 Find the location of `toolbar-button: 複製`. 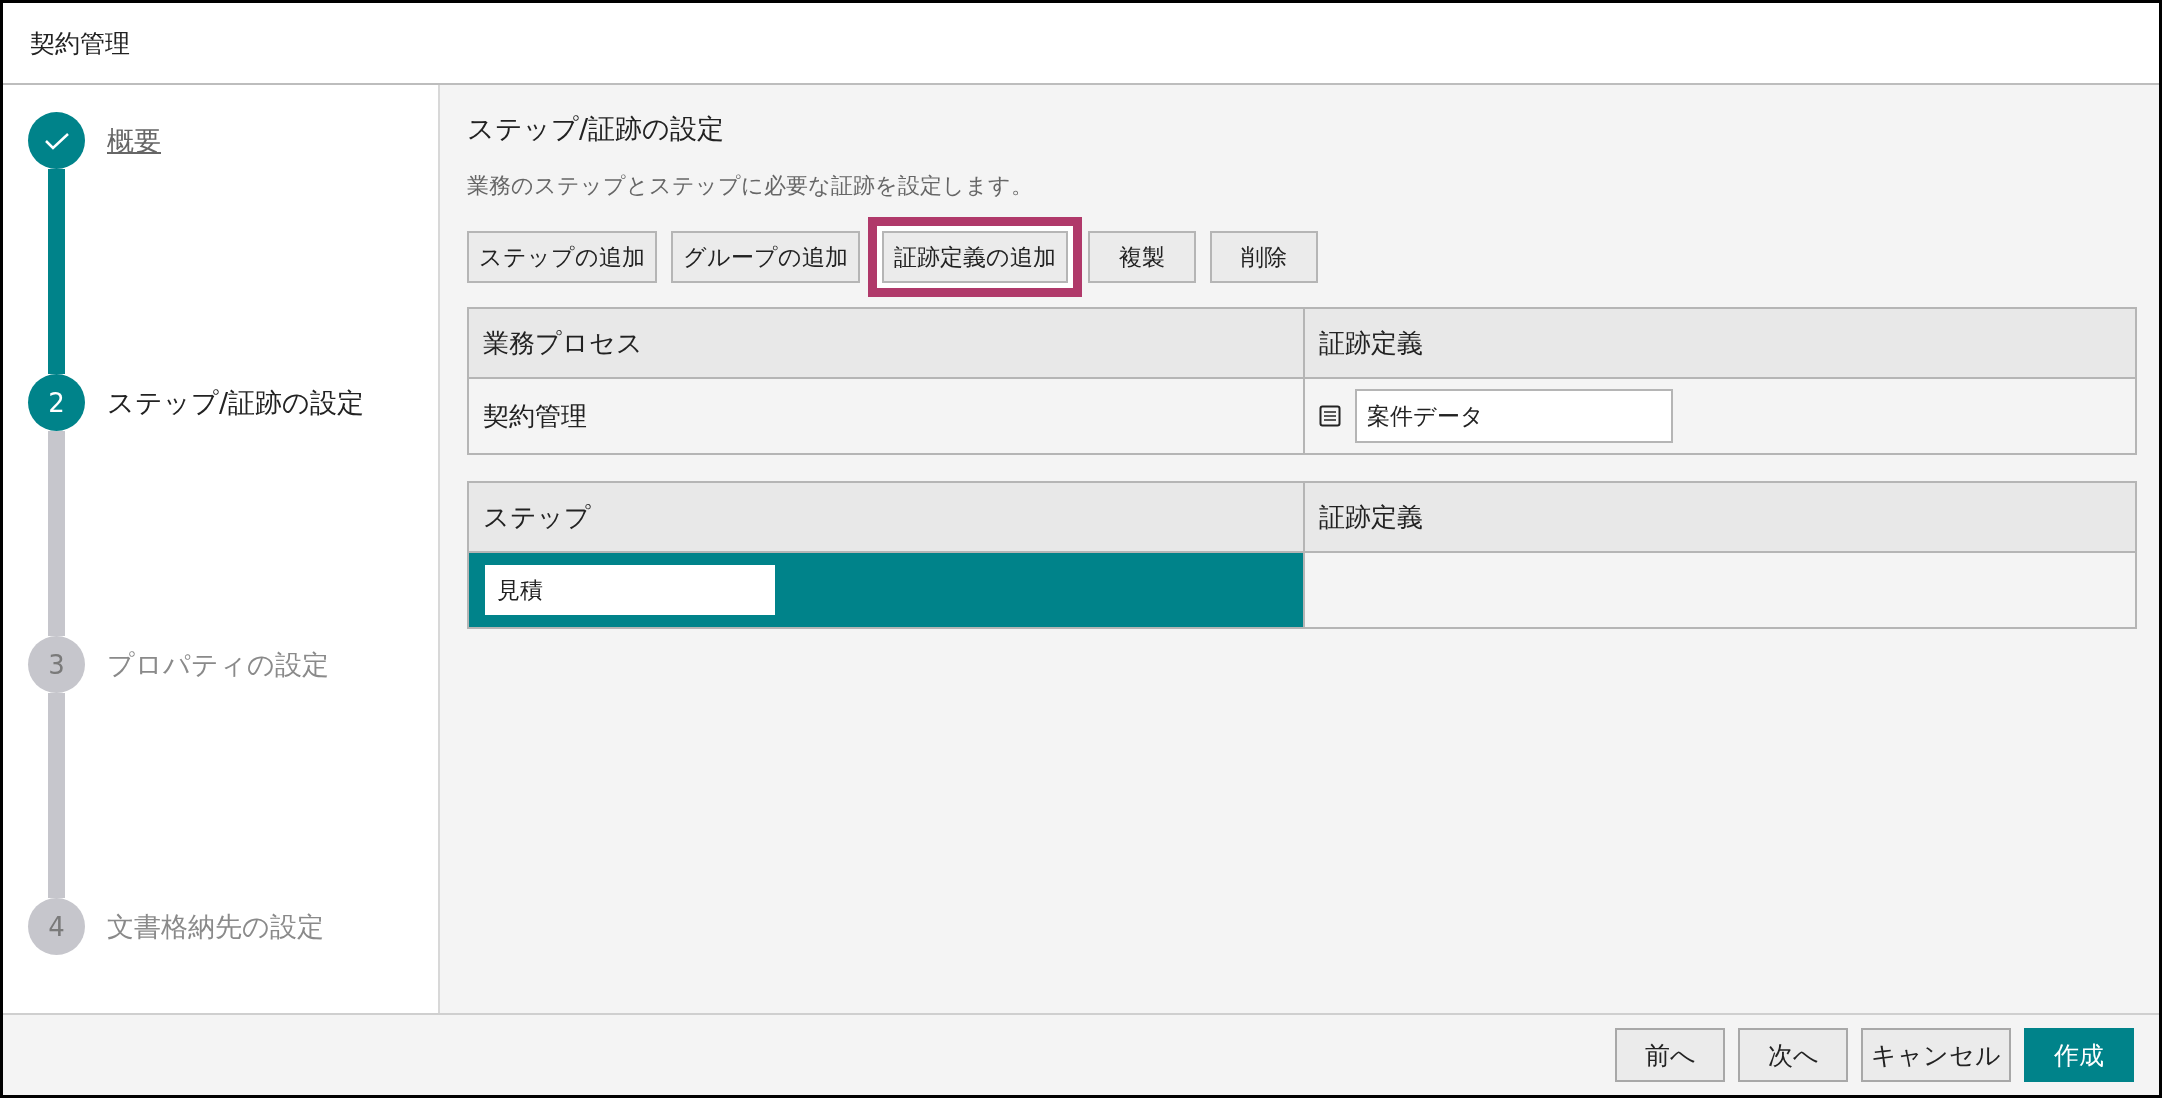

toolbar-button: 複製 is located at coordinates (1142, 257).